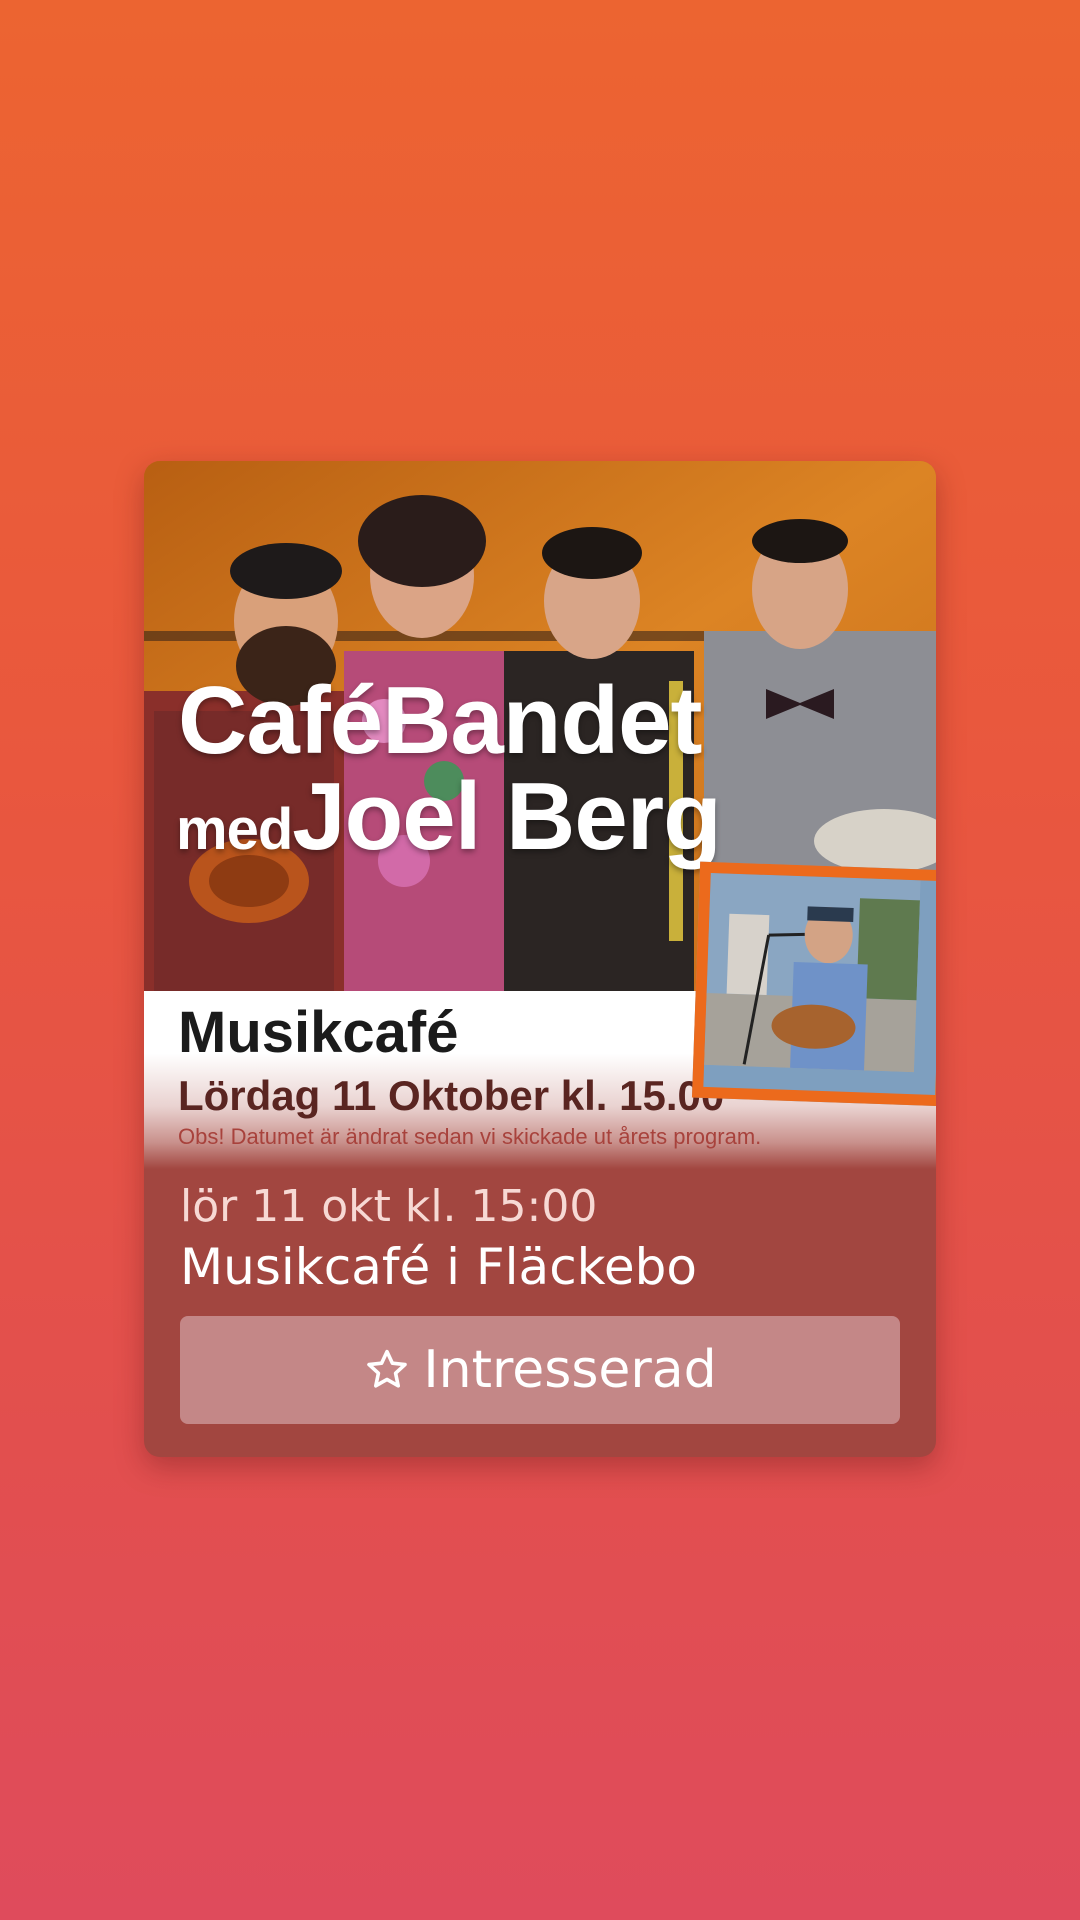 The height and width of the screenshot is (1920, 1080). Describe the element at coordinates (506, 816) in the screenshot. I see `poster-subtitle-main: Joel Berg` at that location.